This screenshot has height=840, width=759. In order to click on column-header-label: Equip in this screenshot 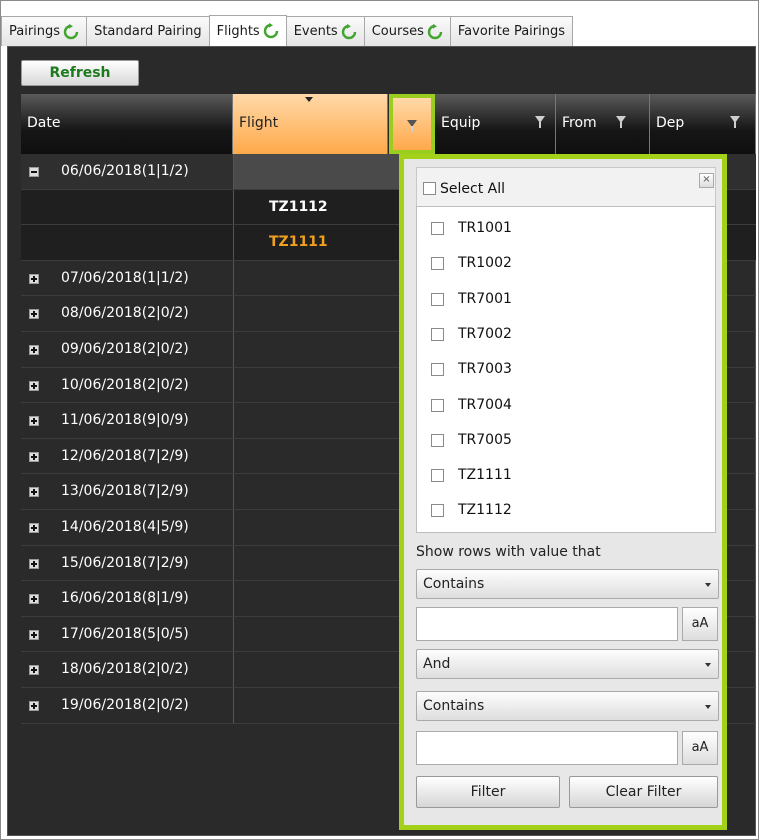, I will do `click(461, 123)`.